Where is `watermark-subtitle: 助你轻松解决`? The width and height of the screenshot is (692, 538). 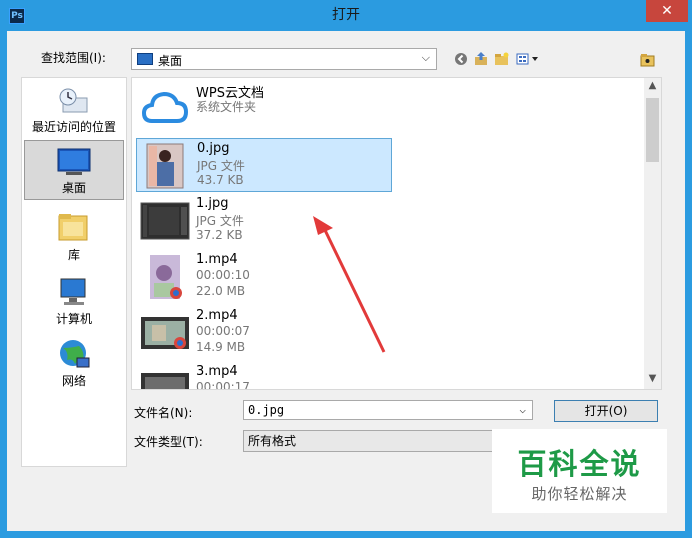
watermark-subtitle: 助你轻松解决 is located at coordinates (579, 494).